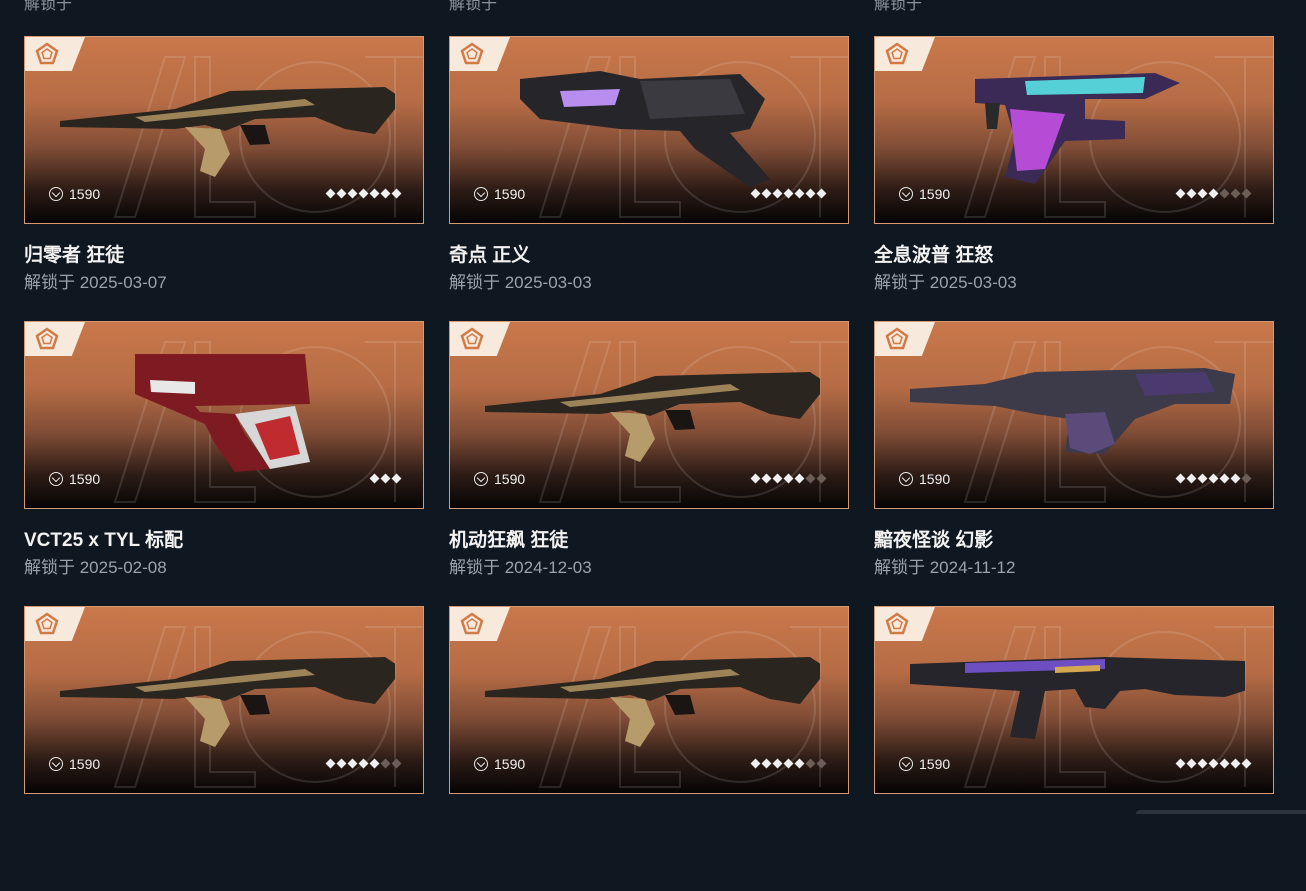  What do you see at coordinates (945, 567) in the screenshot?
I see `unlock-date: 解锁于 2024-11-12` at bounding box center [945, 567].